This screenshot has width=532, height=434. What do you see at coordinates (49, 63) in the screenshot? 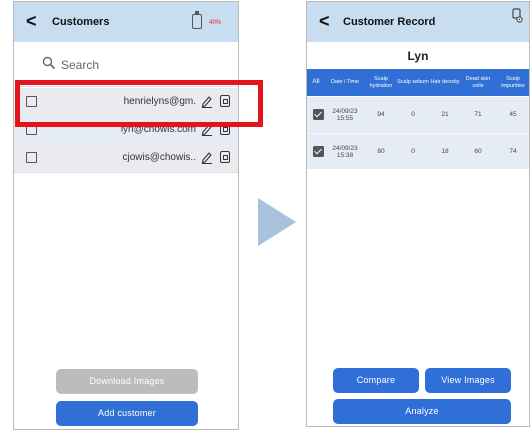
I see `search-icon` at bounding box center [49, 63].